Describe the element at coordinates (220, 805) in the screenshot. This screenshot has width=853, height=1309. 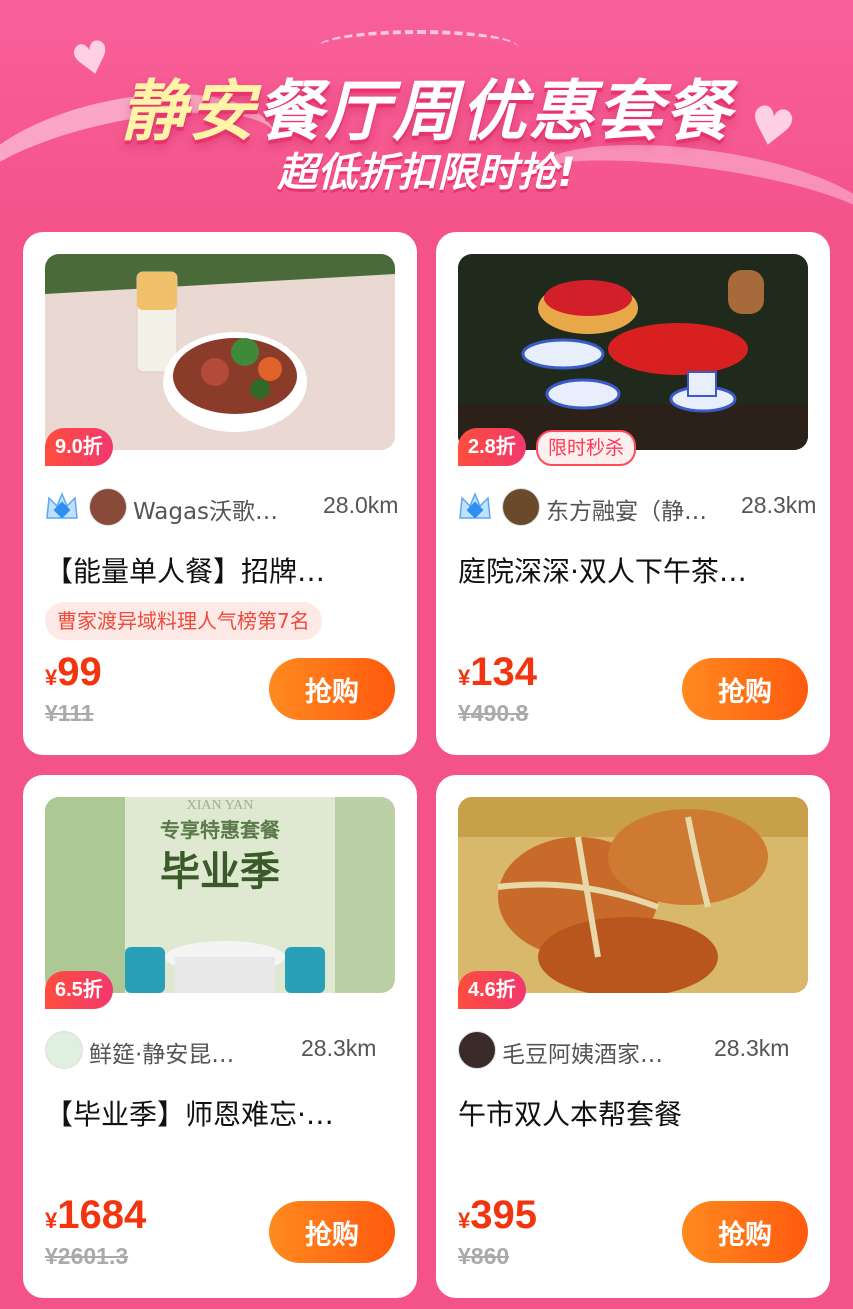
I see `photo-brand-text: XIAN YAN` at that location.